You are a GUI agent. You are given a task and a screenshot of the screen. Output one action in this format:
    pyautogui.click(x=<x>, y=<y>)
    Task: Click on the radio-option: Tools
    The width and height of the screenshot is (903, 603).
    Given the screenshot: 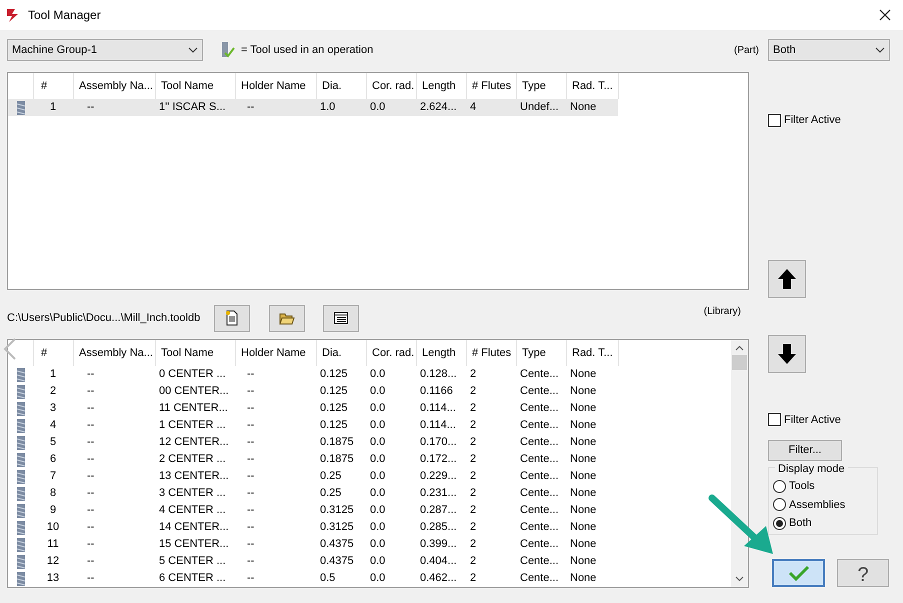 What is the action you would take?
    pyautogui.click(x=794, y=486)
    